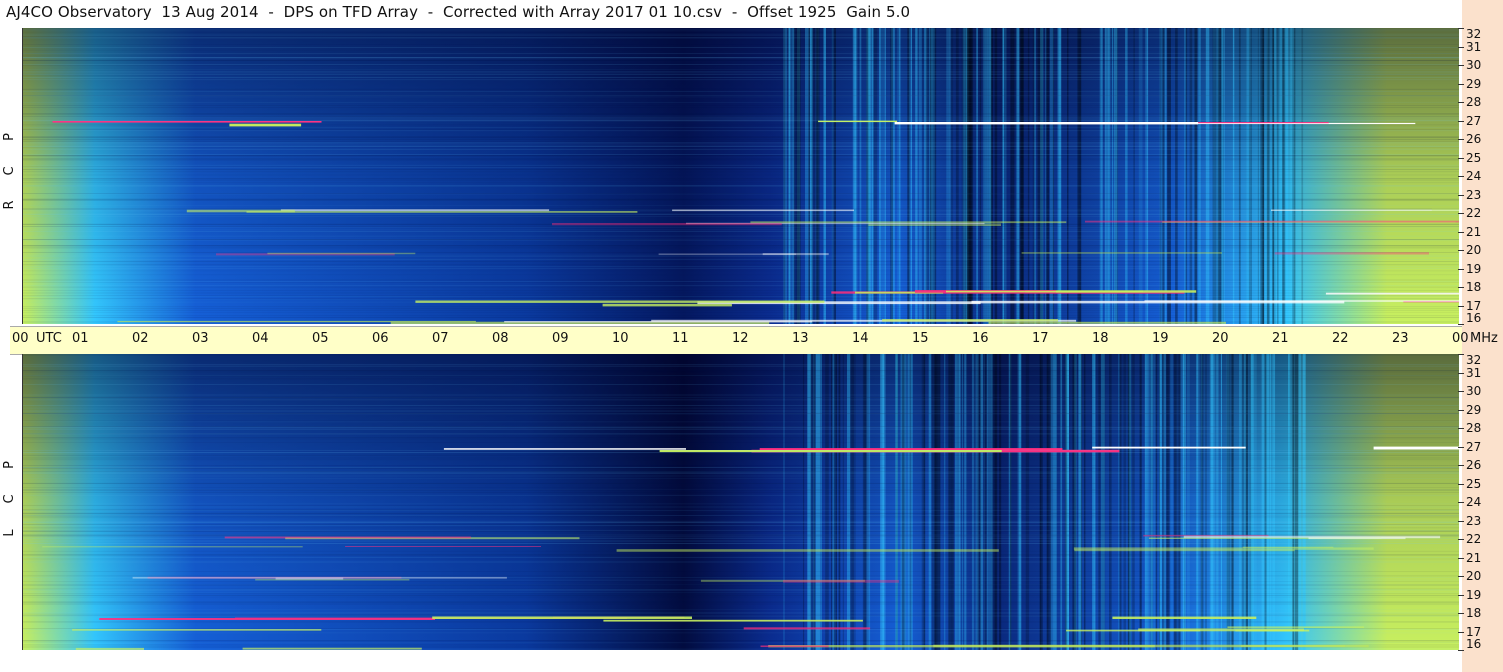 This screenshot has width=1503, height=672. I want to click on utc-tick-label: 18, so click(1100, 338).